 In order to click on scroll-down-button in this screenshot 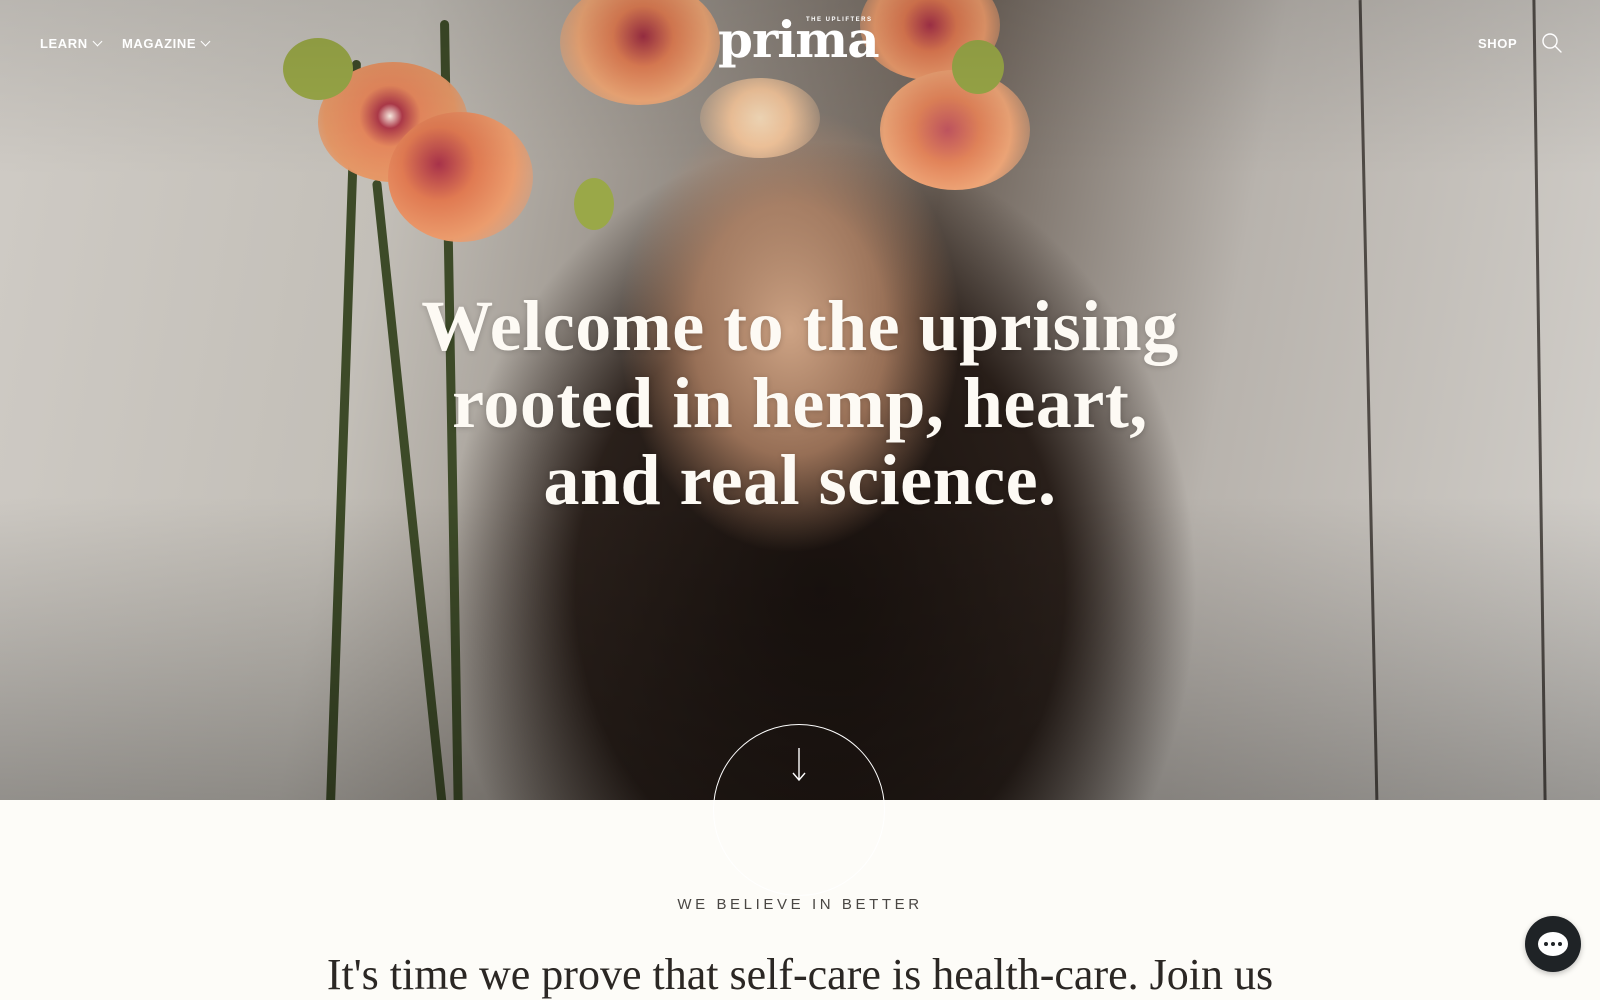, I will do `click(799, 810)`.